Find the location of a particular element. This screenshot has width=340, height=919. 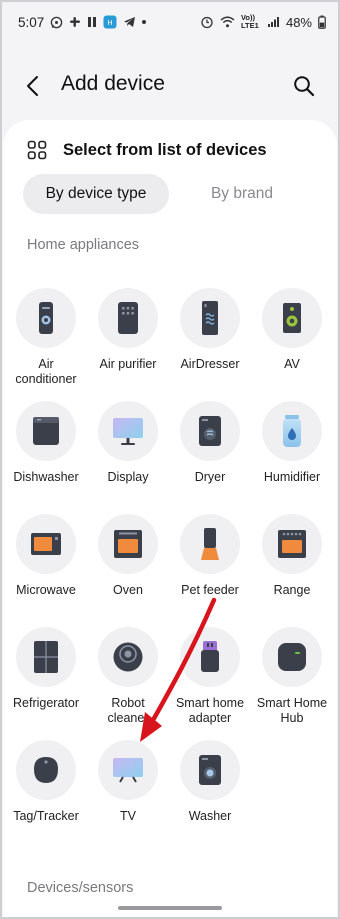

device-label: Humidifier is located at coordinates (292, 477).